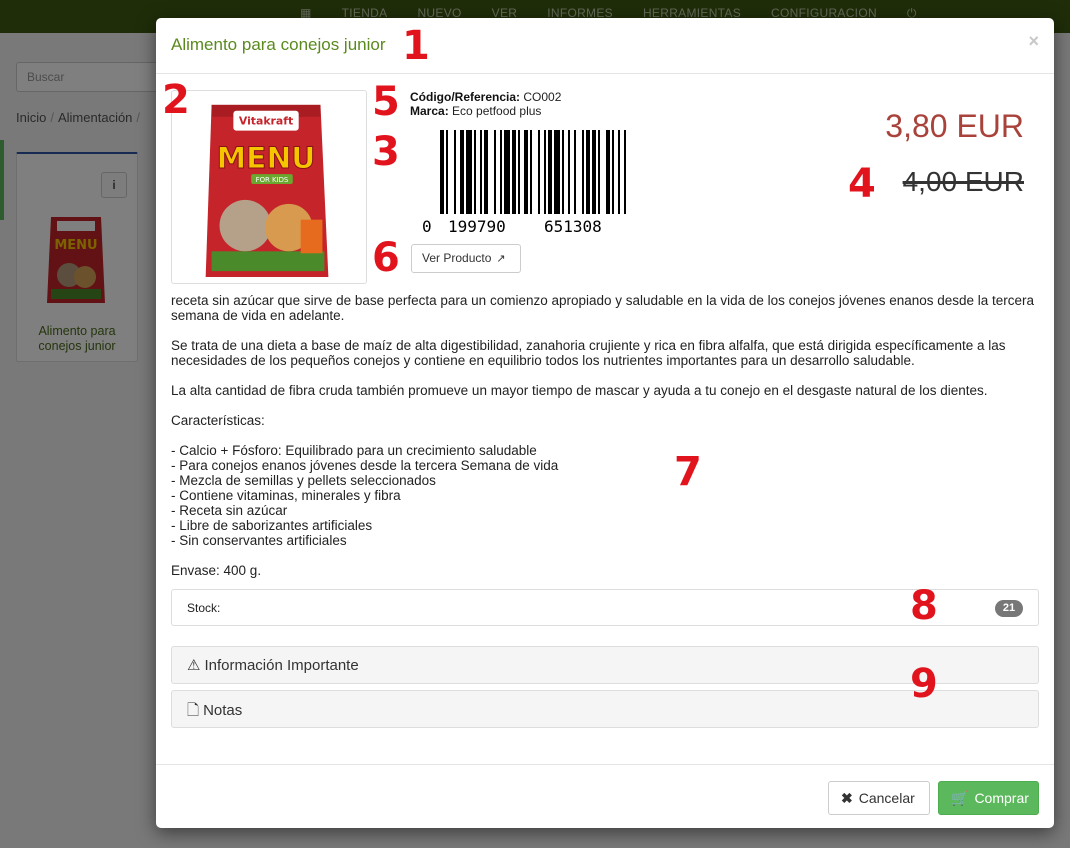  What do you see at coordinates (278, 44) in the screenshot?
I see `modal-title: Alimento para conejos junior` at bounding box center [278, 44].